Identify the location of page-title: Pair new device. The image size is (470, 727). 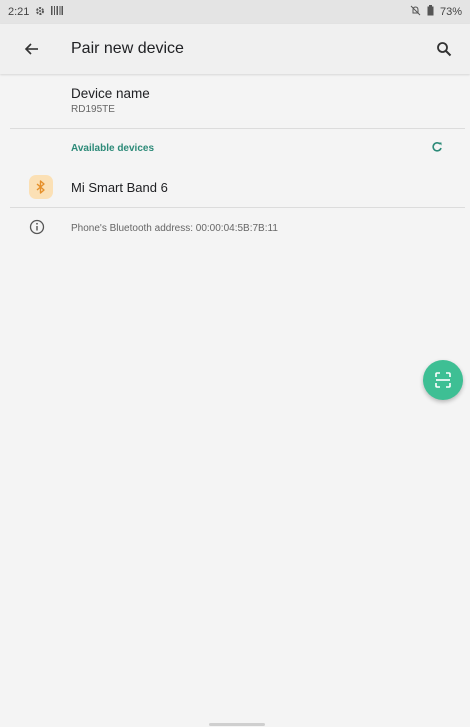
(127, 48).